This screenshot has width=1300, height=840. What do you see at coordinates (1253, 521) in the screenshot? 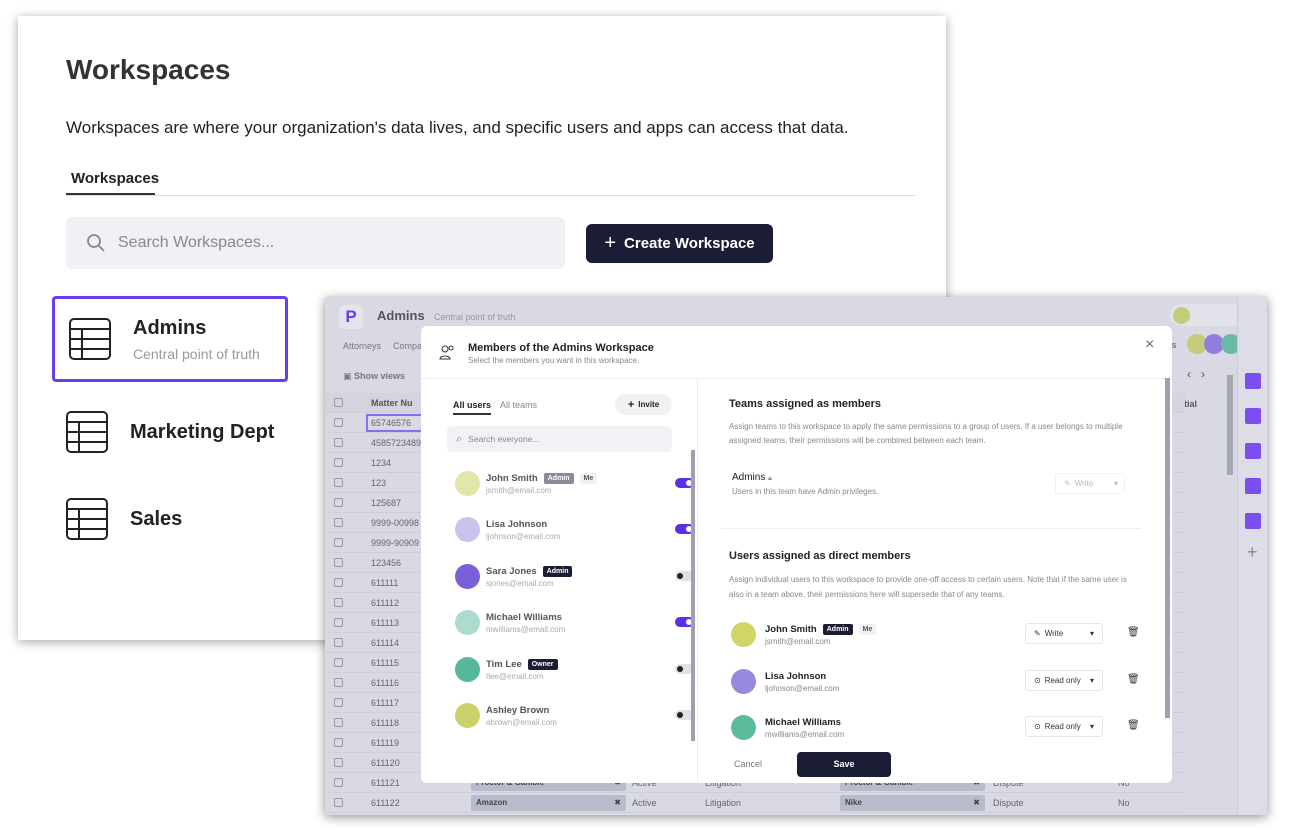
I see `presentation-icon` at bounding box center [1253, 521].